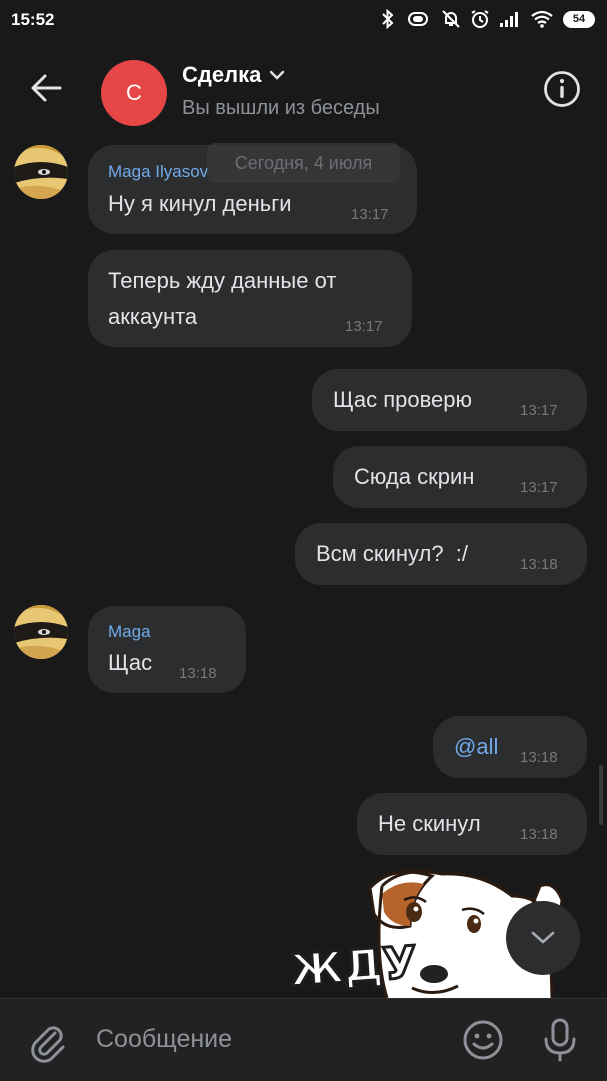 The height and width of the screenshot is (1081, 607). I want to click on scrollbar, so click(601, 795).